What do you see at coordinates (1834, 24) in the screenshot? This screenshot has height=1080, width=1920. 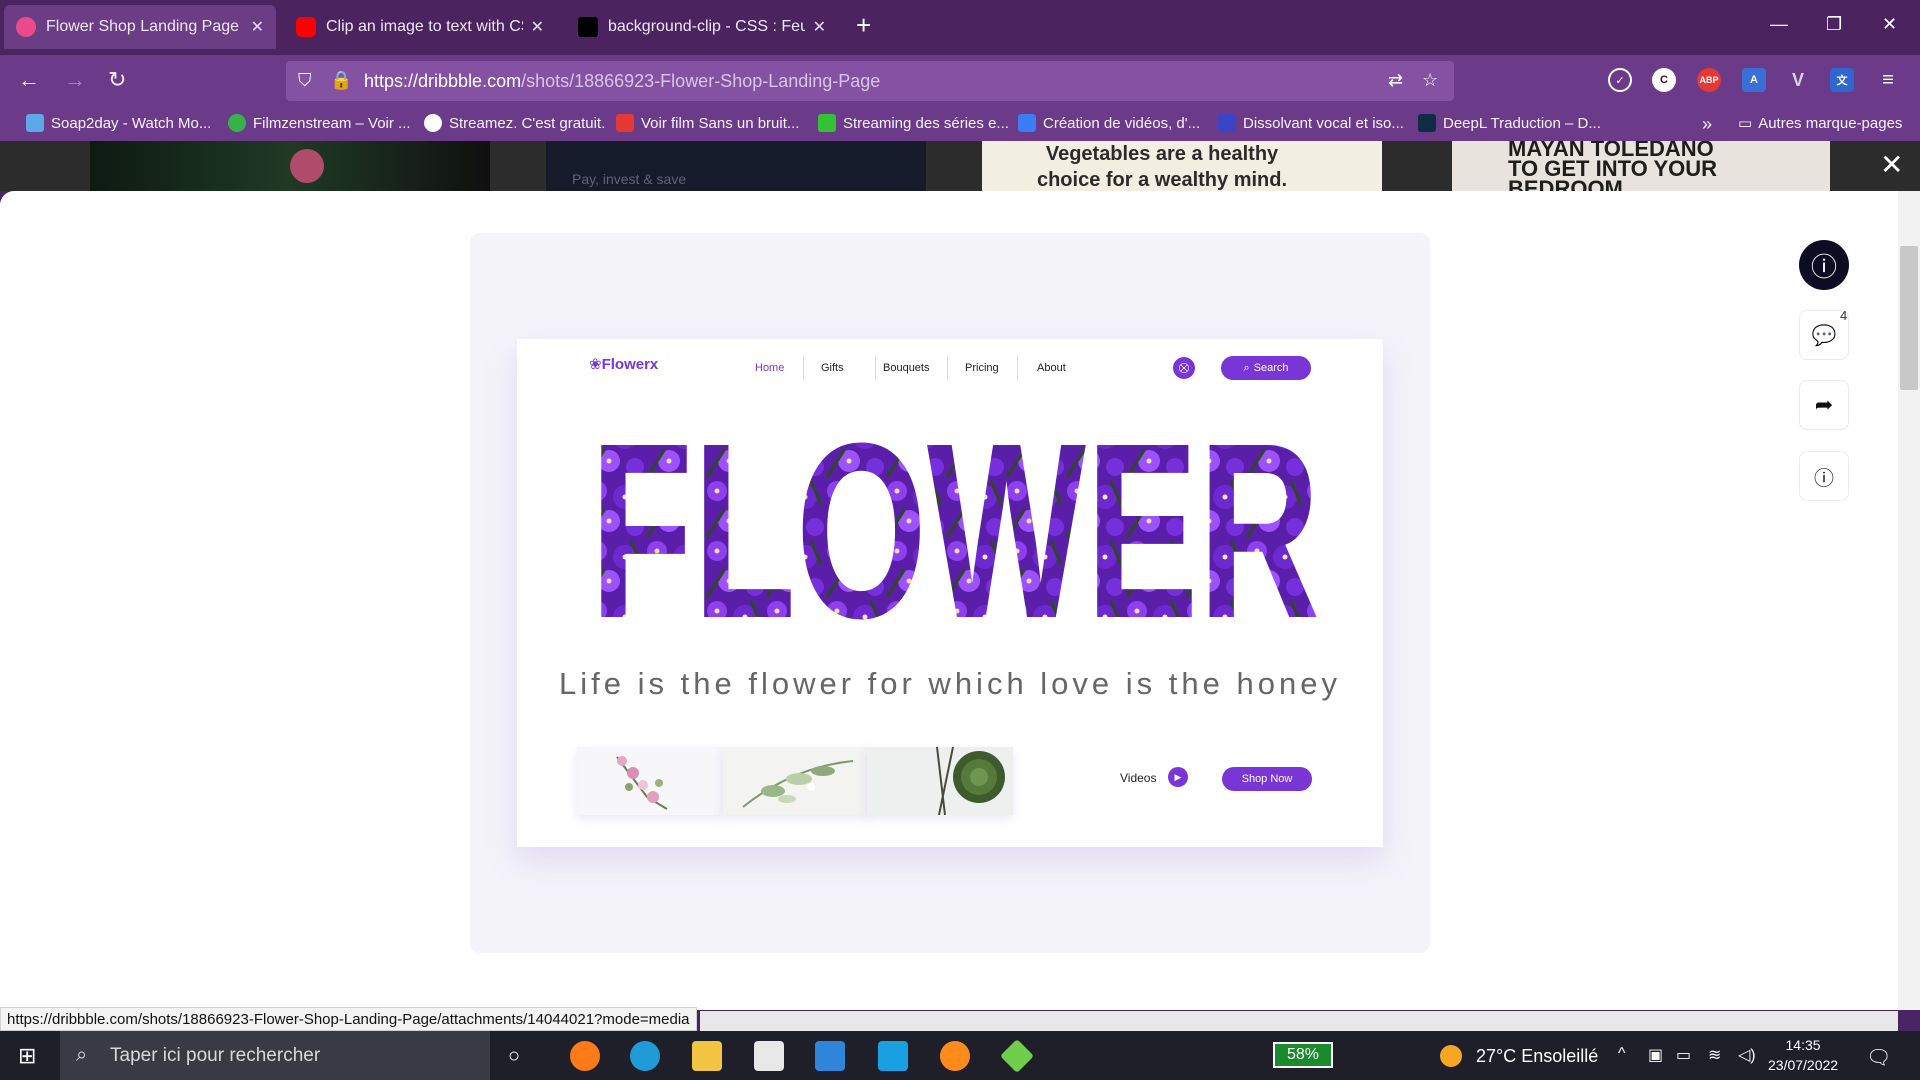 I see `restore-icon: ❐` at bounding box center [1834, 24].